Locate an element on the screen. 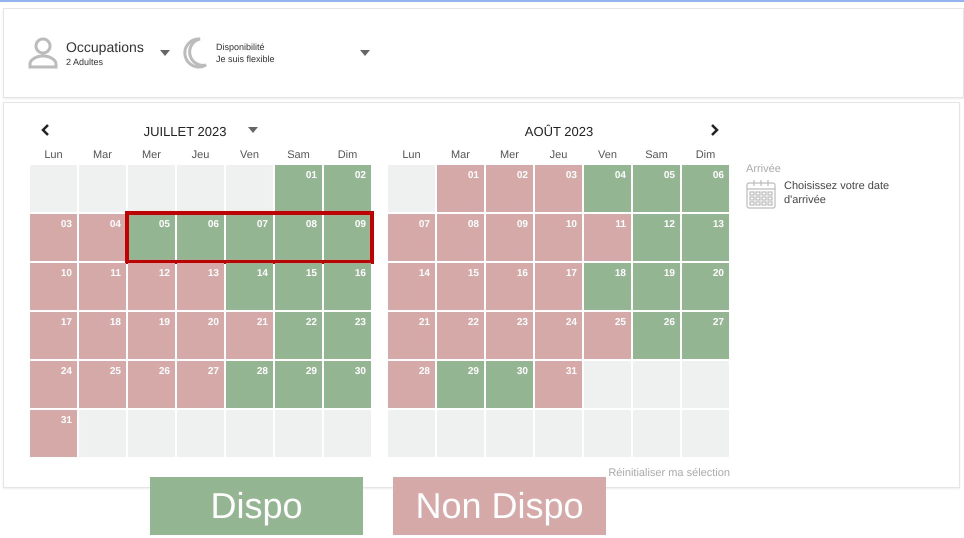 The image size is (964, 538). filter-value: 2 Adultes is located at coordinates (85, 62).